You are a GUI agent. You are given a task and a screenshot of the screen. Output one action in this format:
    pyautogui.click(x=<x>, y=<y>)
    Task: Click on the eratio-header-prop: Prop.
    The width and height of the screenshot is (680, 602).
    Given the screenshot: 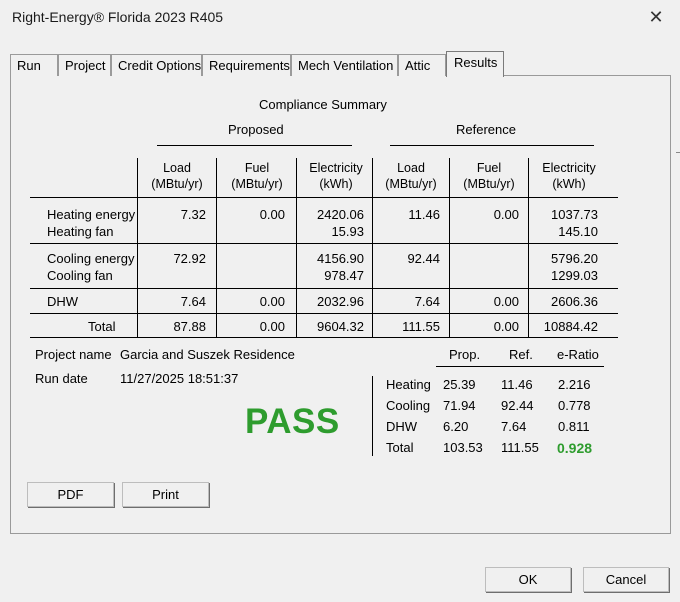 What is the action you would take?
    pyautogui.click(x=465, y=354)
    